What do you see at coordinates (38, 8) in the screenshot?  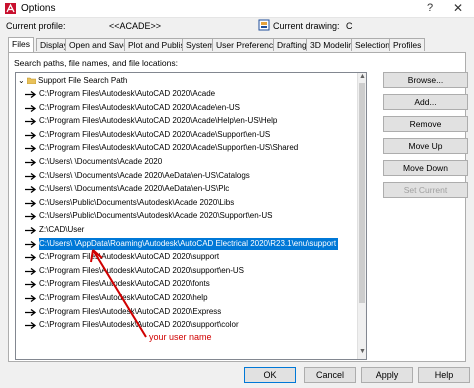 I see `window-title: Options` at bounding box center [38, 8].